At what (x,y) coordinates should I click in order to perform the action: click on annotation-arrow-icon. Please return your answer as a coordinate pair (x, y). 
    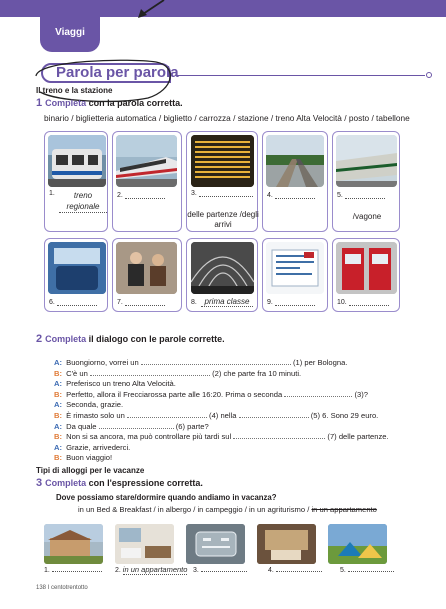
    Looking at the image, I should click on (151, 9).